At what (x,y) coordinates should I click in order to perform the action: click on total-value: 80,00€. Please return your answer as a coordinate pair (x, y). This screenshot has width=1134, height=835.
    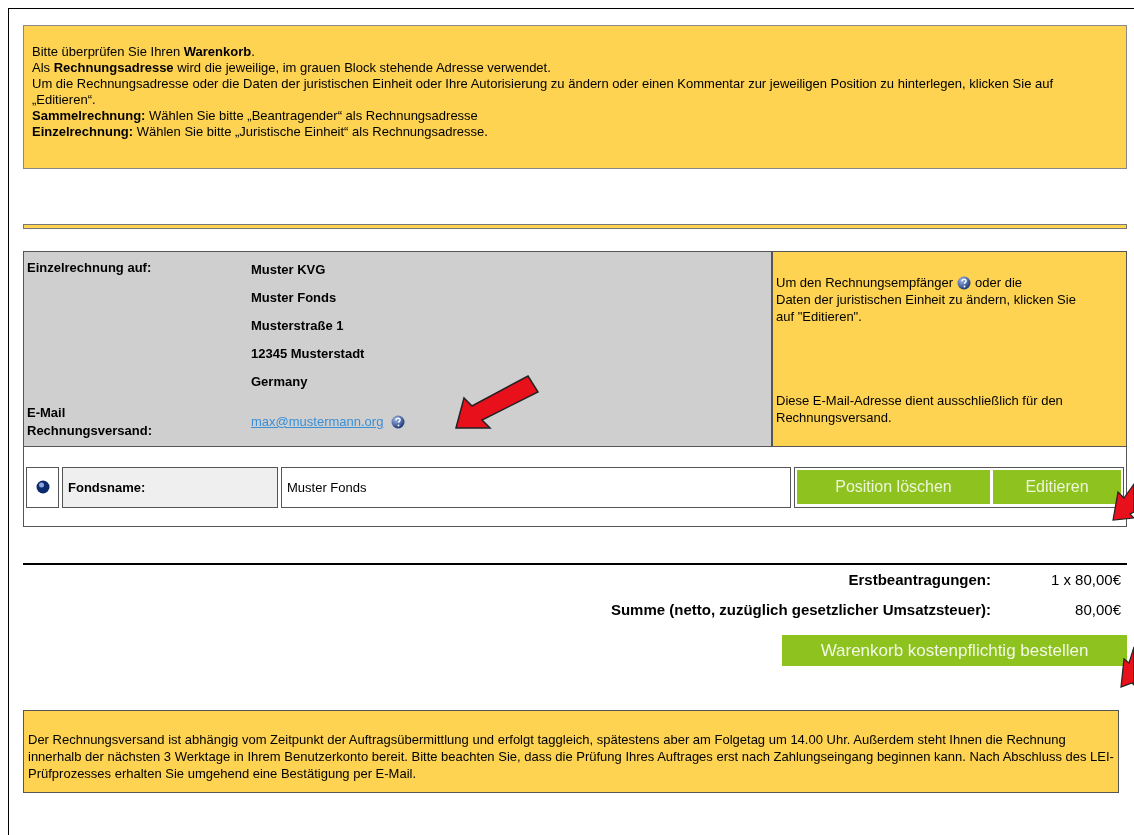
    Looking at the image, I should click on (1097, 609).